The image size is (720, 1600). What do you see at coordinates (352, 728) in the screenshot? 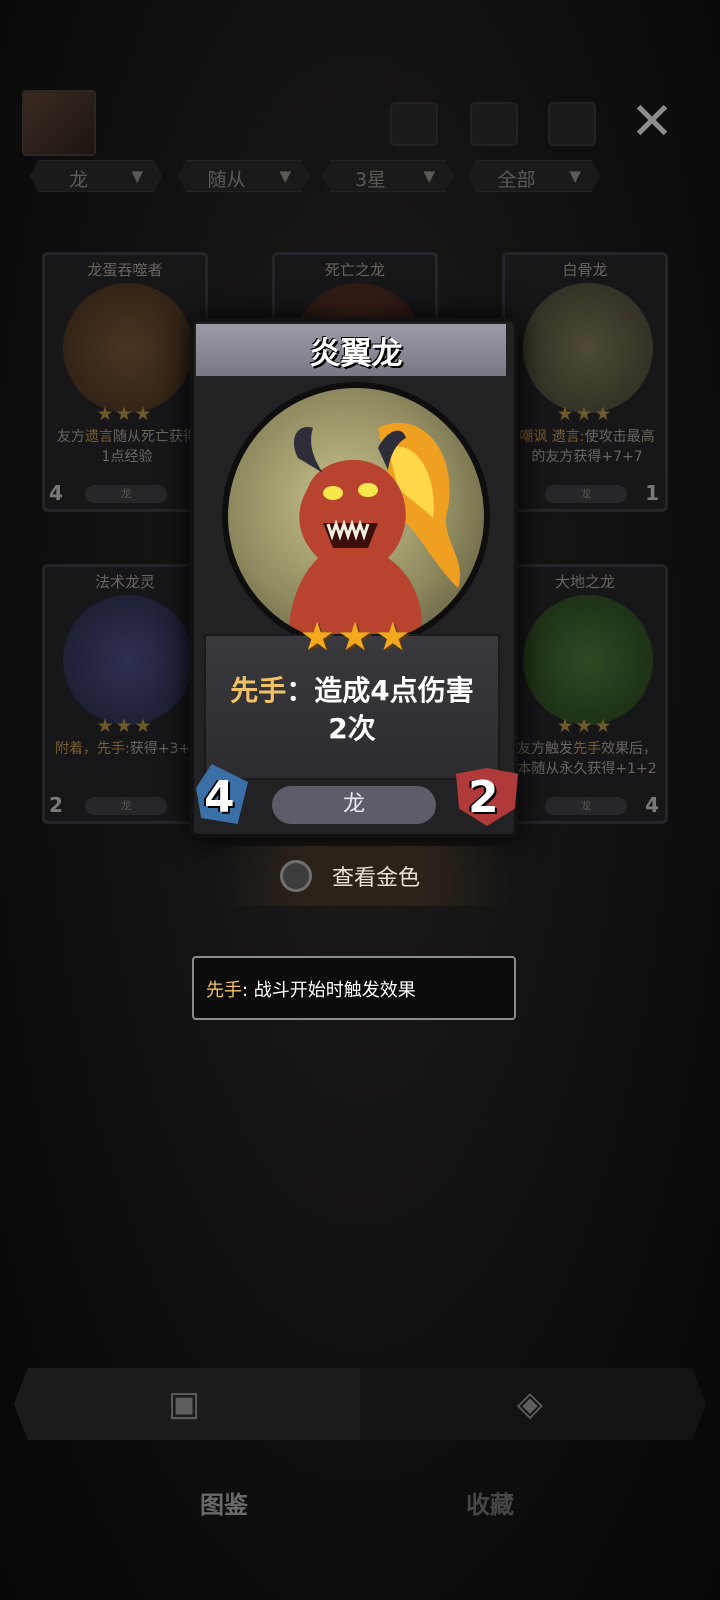
I see `desc-text: 2次` at bounding box center [352, 728].